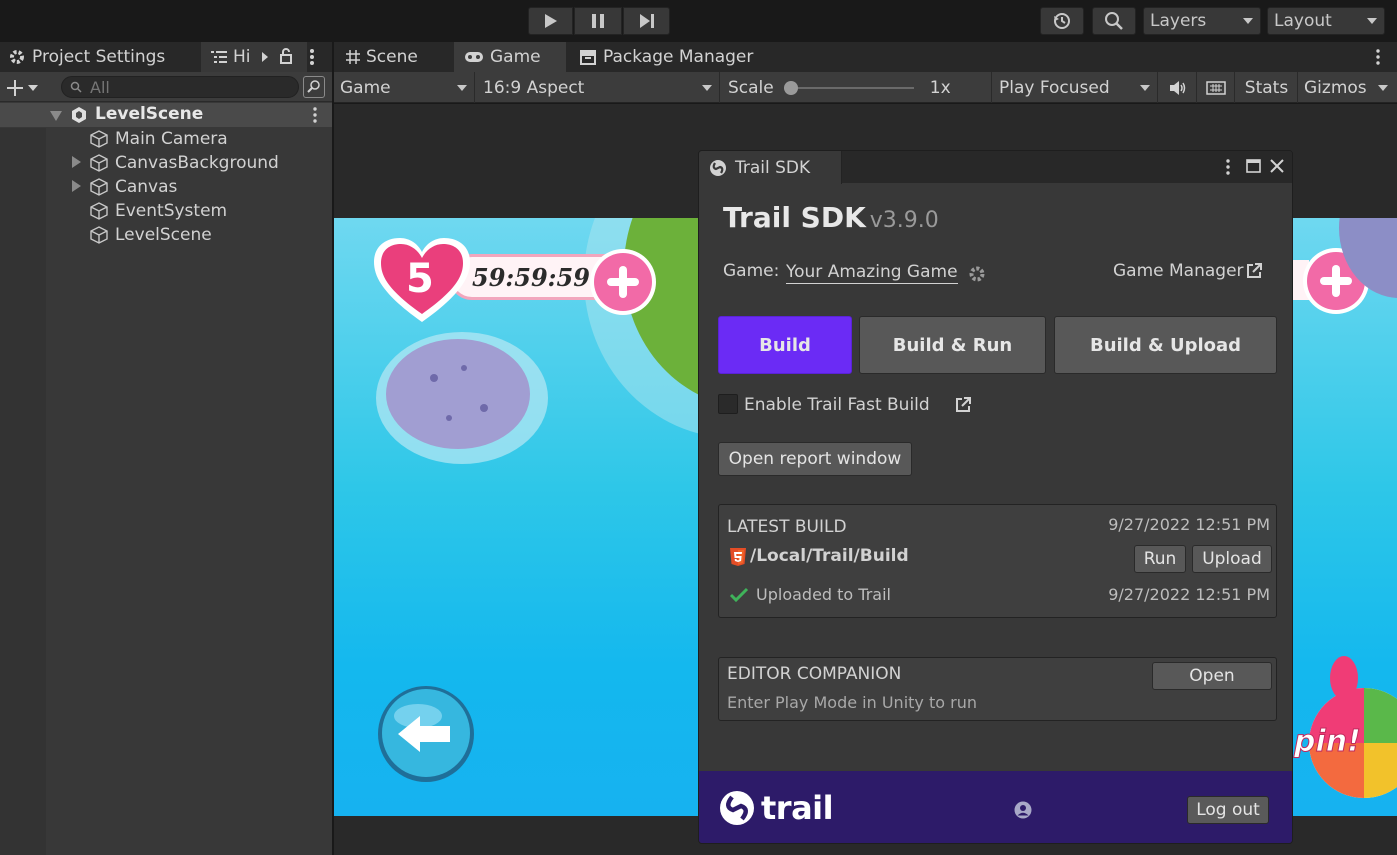 Image resolution: width=1397 pixels, height=855 pixels. Describe the element at coordinates (1187, 271) in the screenshot. I see `game-manager-link: Game Manager` at that location.